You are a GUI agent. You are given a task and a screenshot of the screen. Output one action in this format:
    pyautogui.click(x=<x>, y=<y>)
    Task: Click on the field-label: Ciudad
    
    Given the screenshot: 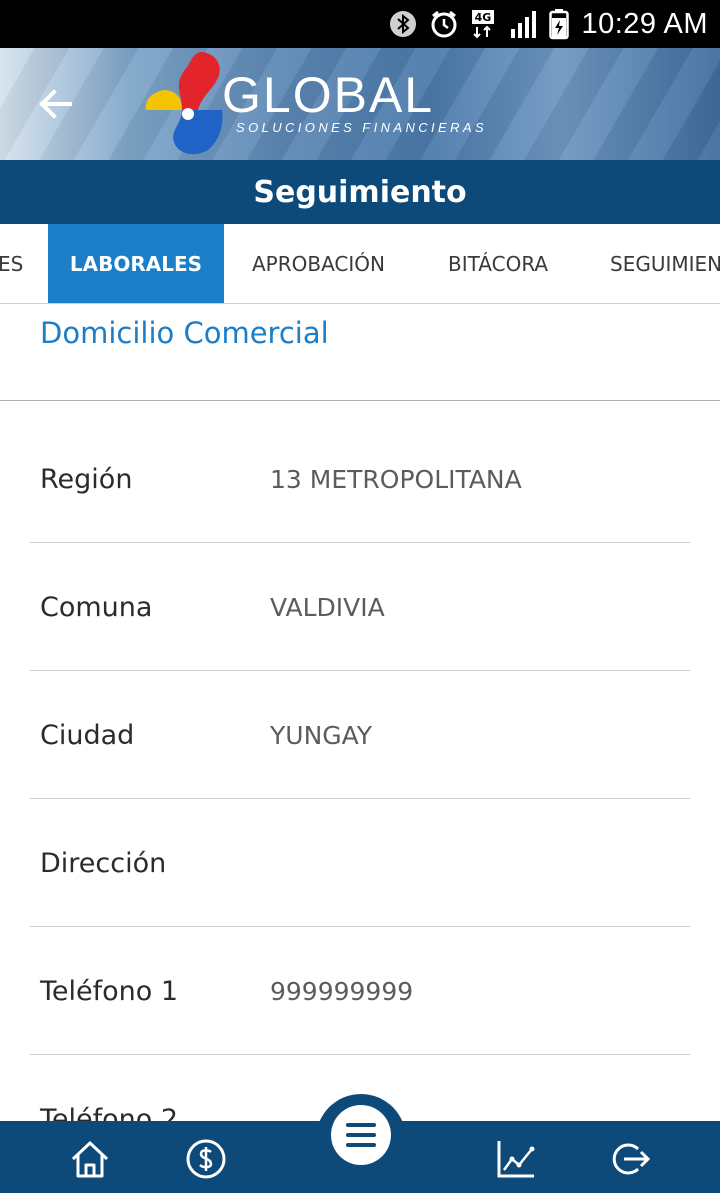 What is the action you would take?
    pyautogui.click(x=87, y=735)
    